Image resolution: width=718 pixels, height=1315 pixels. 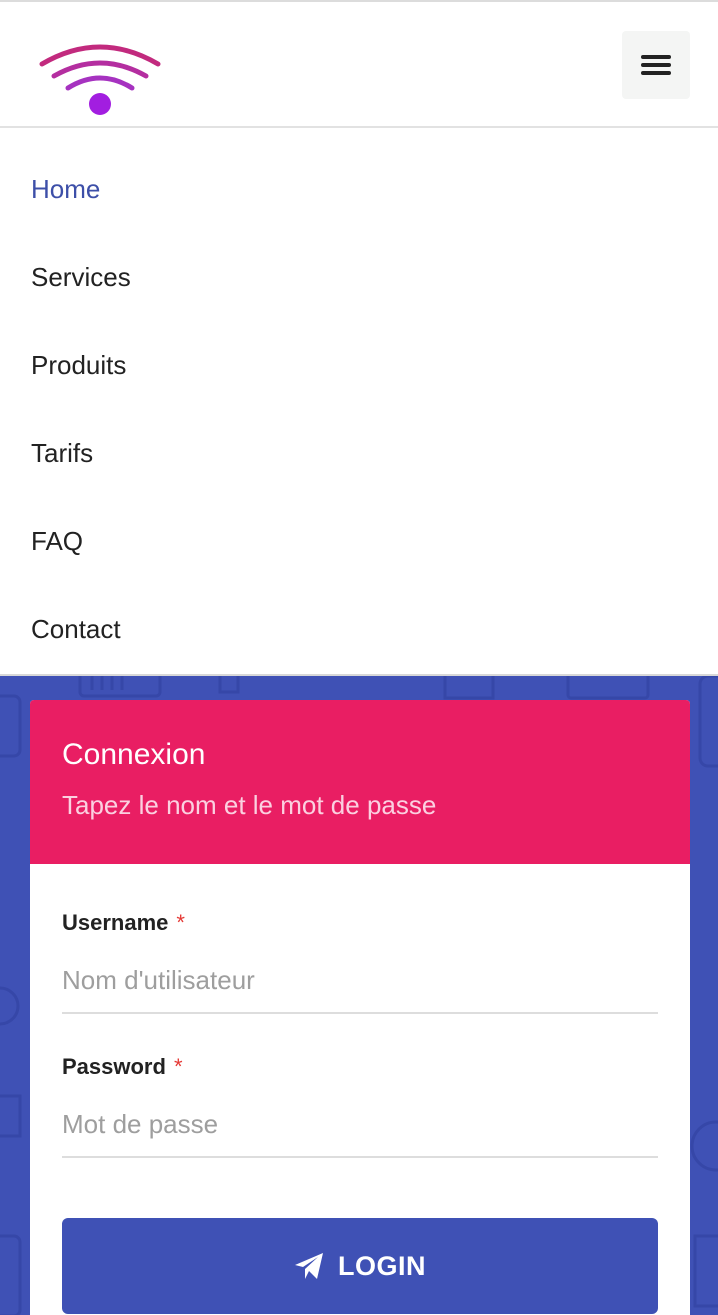 I want to click on username-label-text: Username, so click(x=115, y=922).